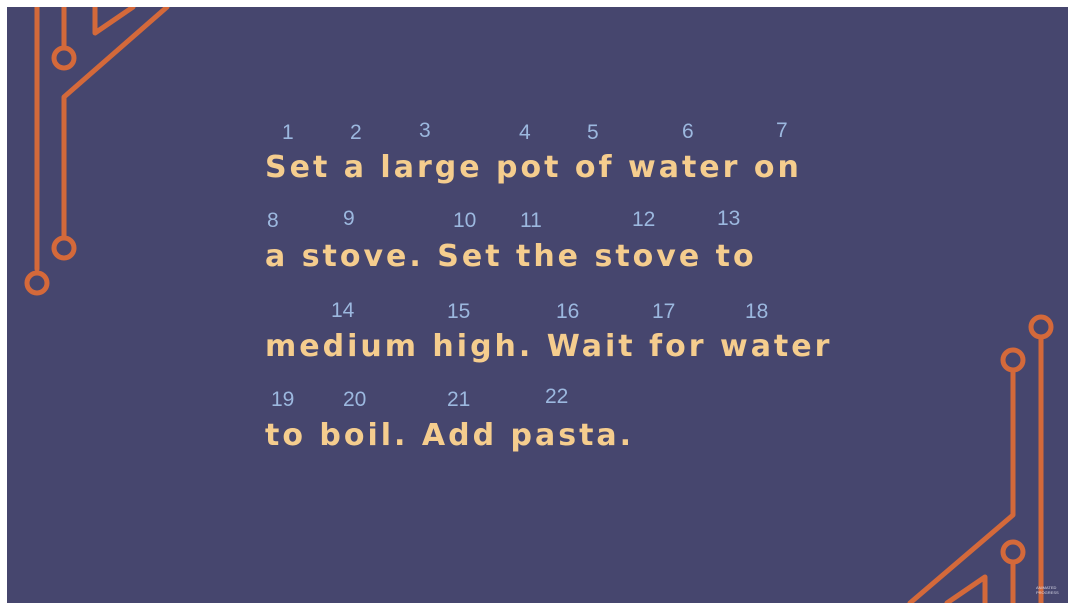 This screenshot has height=603, width=1068. Describe the element at coordinates (356, 132) in the screenshot. I see `word-number: 2` at that location.